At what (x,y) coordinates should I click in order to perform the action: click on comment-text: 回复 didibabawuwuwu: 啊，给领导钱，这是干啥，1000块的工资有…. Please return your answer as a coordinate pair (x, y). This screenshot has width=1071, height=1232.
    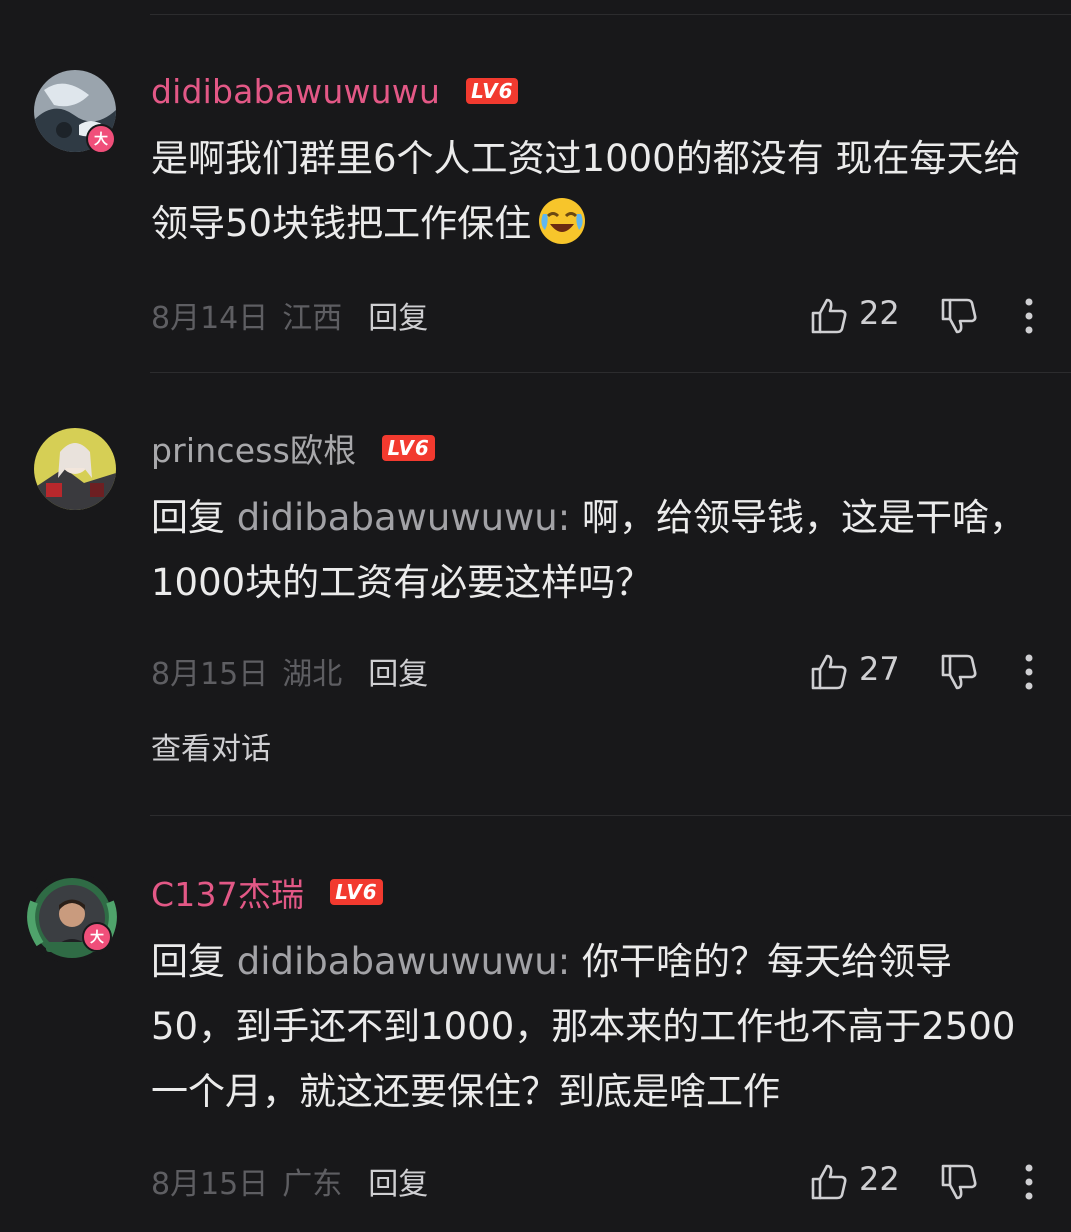
    Looking at the image, I should click on (591, 550).